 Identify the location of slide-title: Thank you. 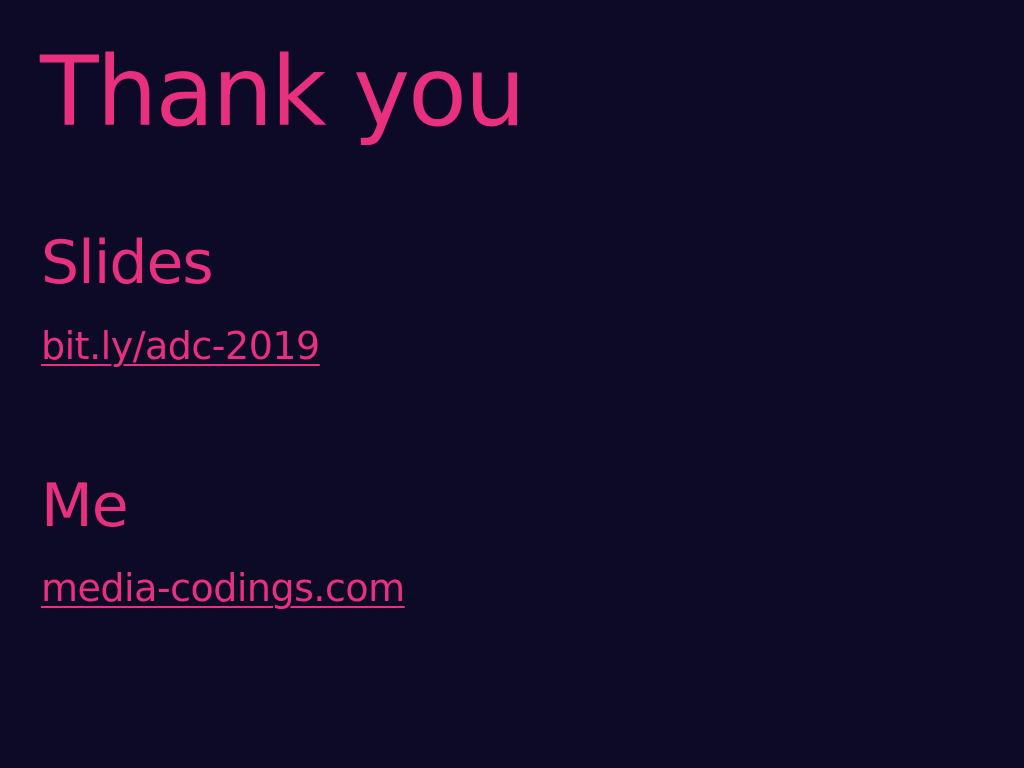
(283, 92).